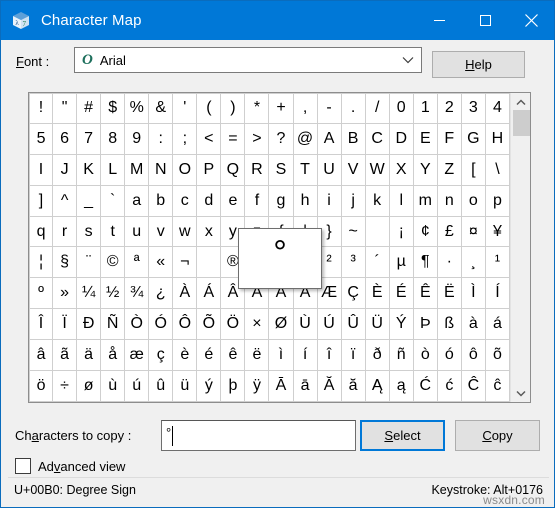 The image size is (555, 508). Describe the element at coordinates (449, 201) in the screenshot. I see `character-cell: n` at that location.